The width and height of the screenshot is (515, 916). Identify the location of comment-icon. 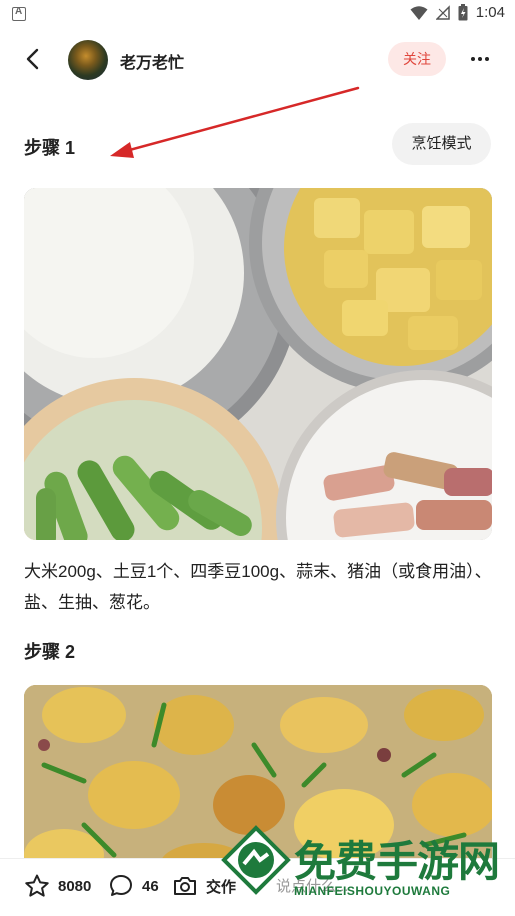
(121, 885).